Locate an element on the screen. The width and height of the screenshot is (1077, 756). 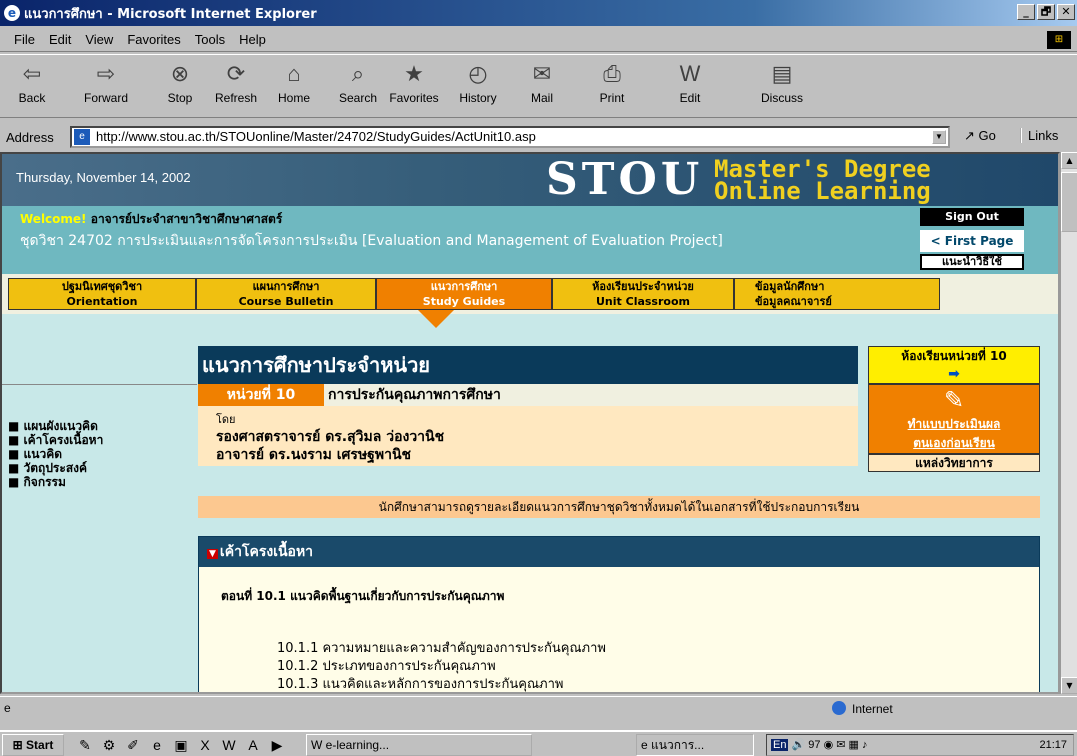
quicklaunch-icon-1: ✎ is located at coordinates (85, 745).